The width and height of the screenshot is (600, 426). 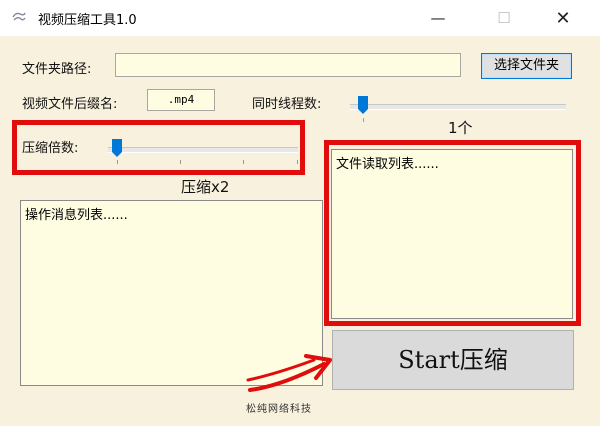 What do you see at coordinates (300, 18) in the screenshot?
I see `title-bar: 视频压缩工具1.0 — ☐ ✕` at bounding box center [300, 18].